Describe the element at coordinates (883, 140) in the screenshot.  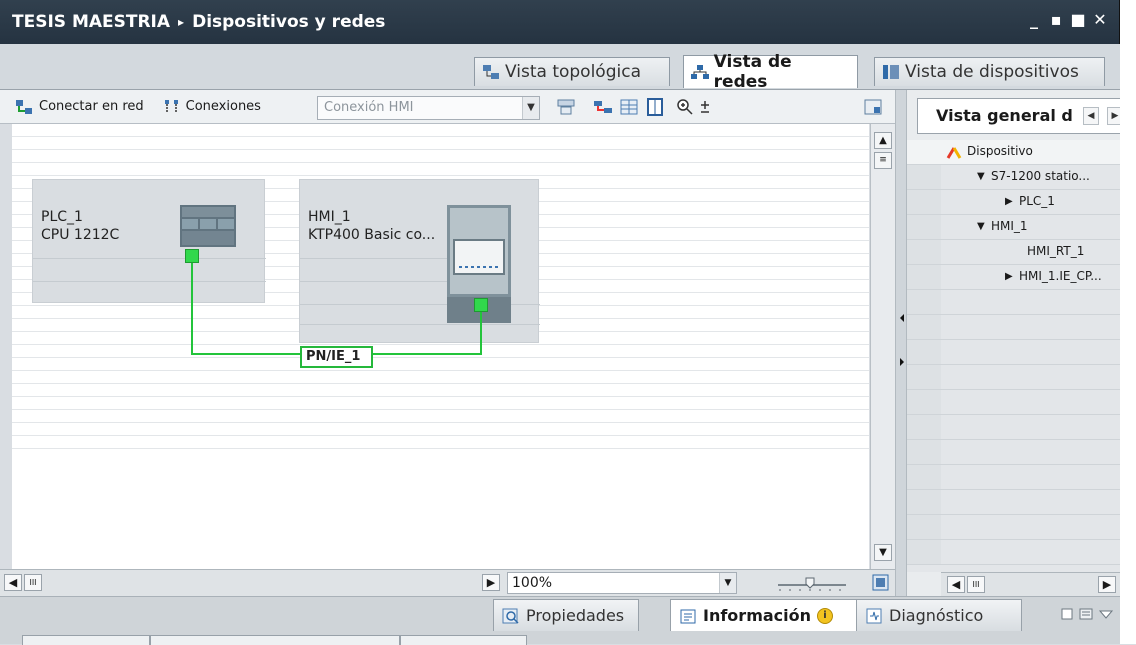
I see `scroll-up-button: ▲` at that location.